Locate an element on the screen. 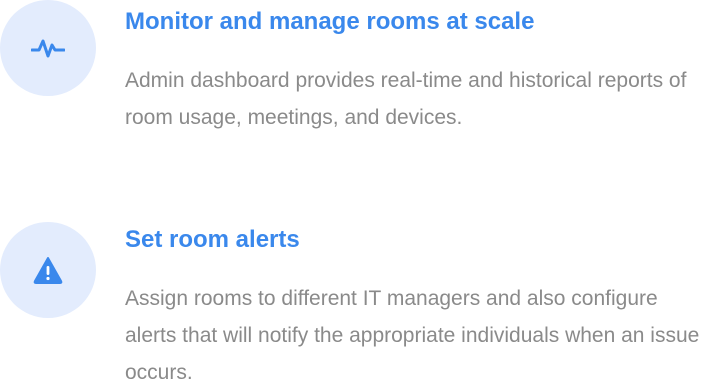 This screenshot has width=703, height=390. feature-title: Set room alerts is located at coordinates (212, 239).